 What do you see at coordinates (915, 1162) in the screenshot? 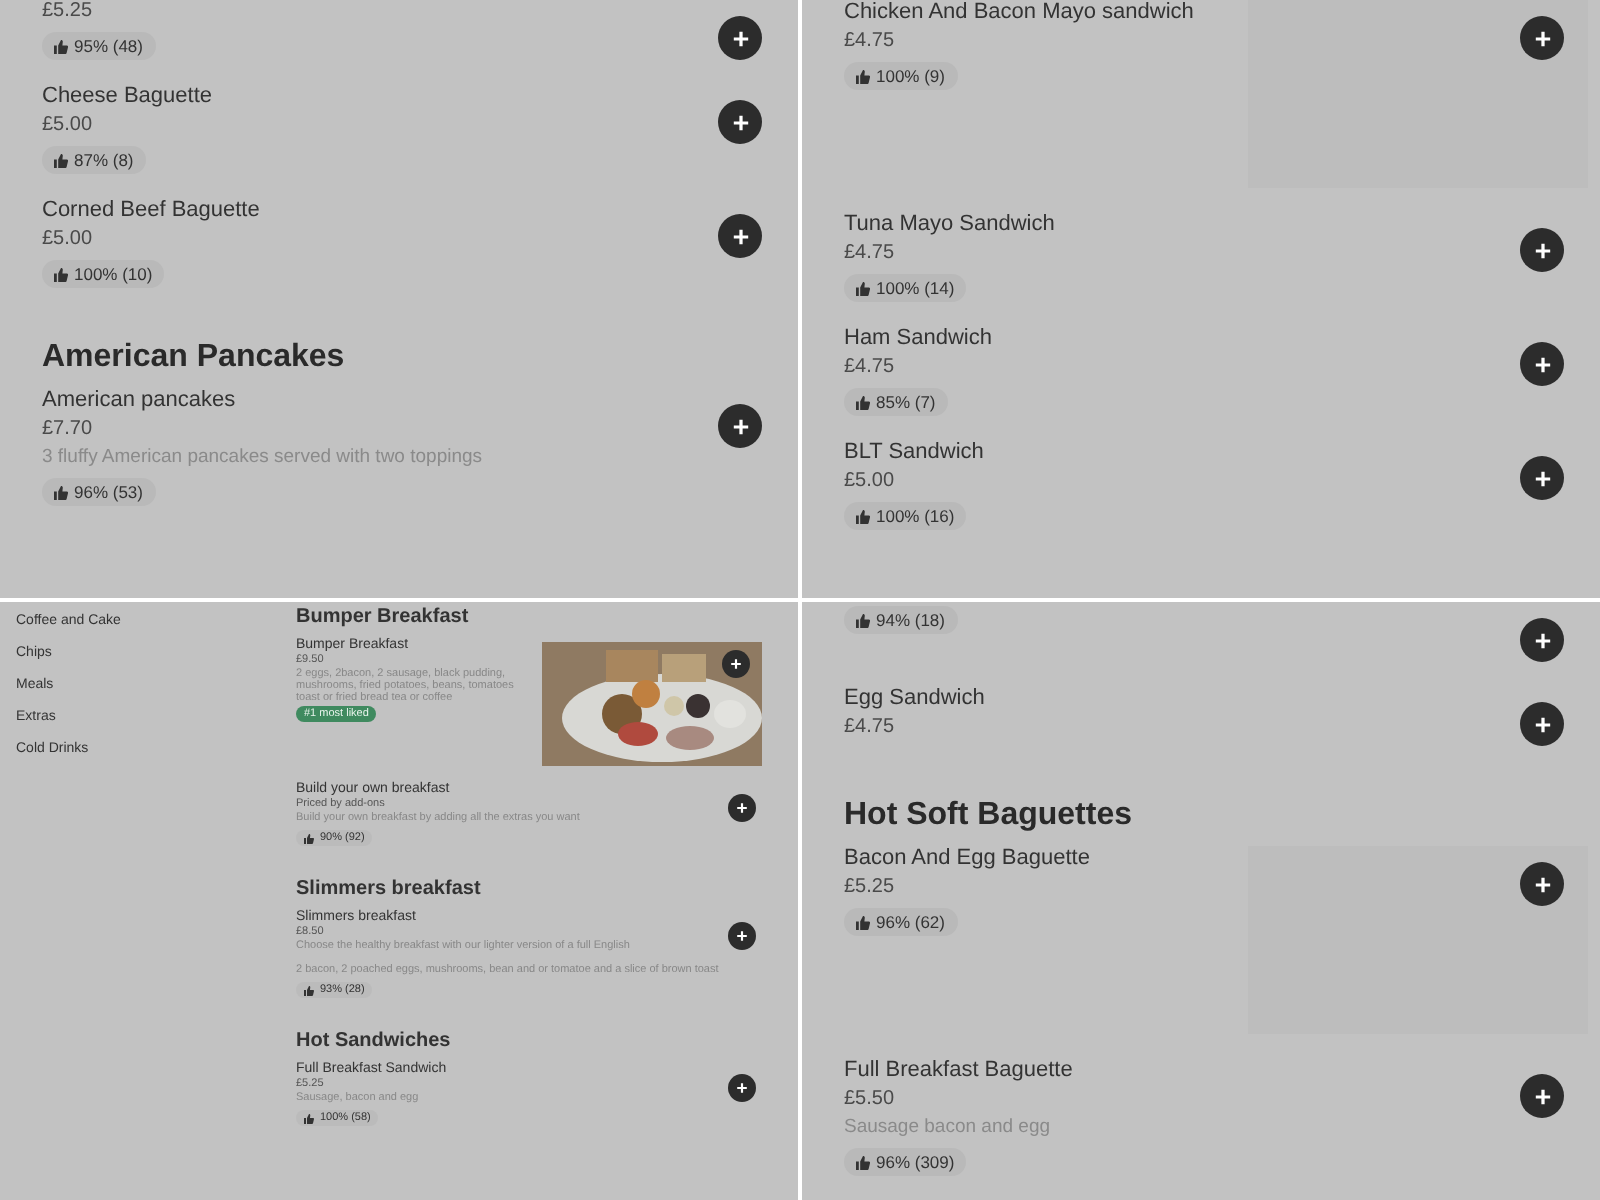
I see `rating-text: 96% (309)` at bounding box center [915, 1162].